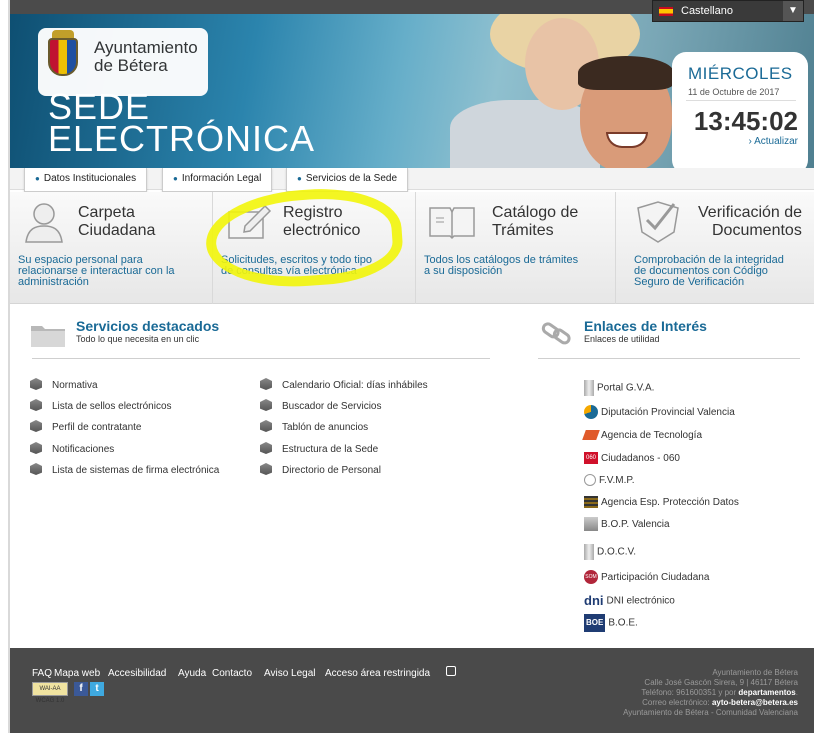 Image resolution: width=814 pixels, height=733 pixels. Describe the element at coordinates (232, 673) in the screenshot. I see `footer-link-contacto: Contacto` at that location.